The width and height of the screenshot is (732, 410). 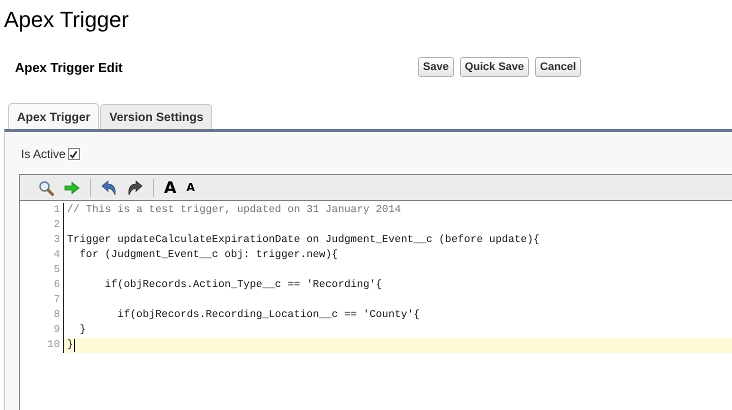 I want to click on code-line: if(objRecords.Action_Type__c == 'Recording'{, so click(x=243, y=285).